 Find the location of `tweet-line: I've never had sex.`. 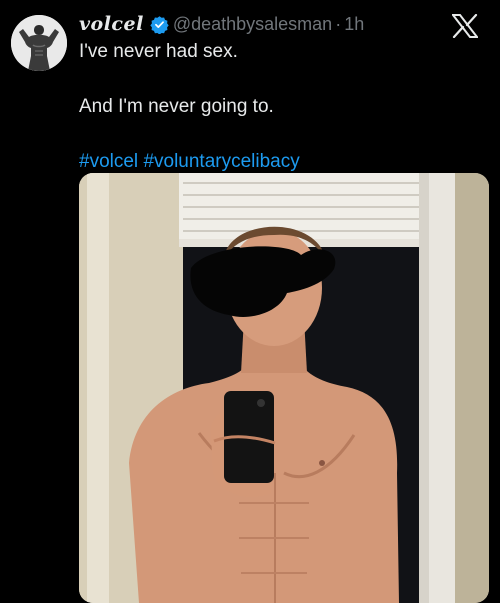

tweet-line: I've never had sex. is located at coordinates (158, 51).